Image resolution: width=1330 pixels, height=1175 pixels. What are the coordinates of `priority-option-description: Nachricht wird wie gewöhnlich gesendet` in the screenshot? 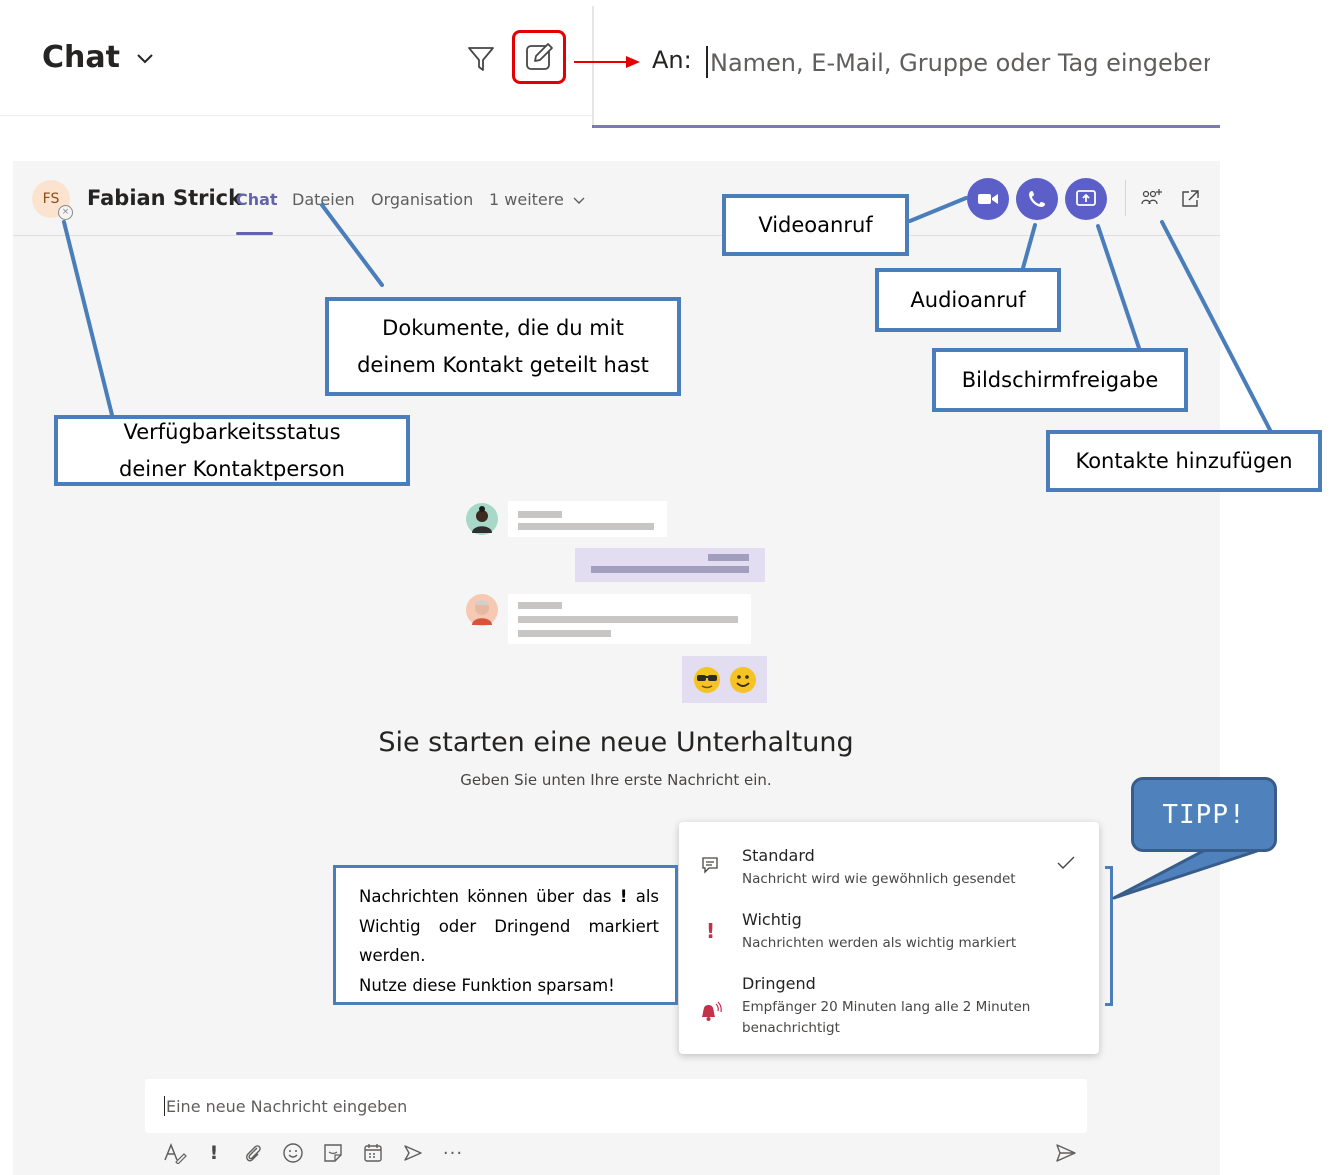 It's located at (879, 879).